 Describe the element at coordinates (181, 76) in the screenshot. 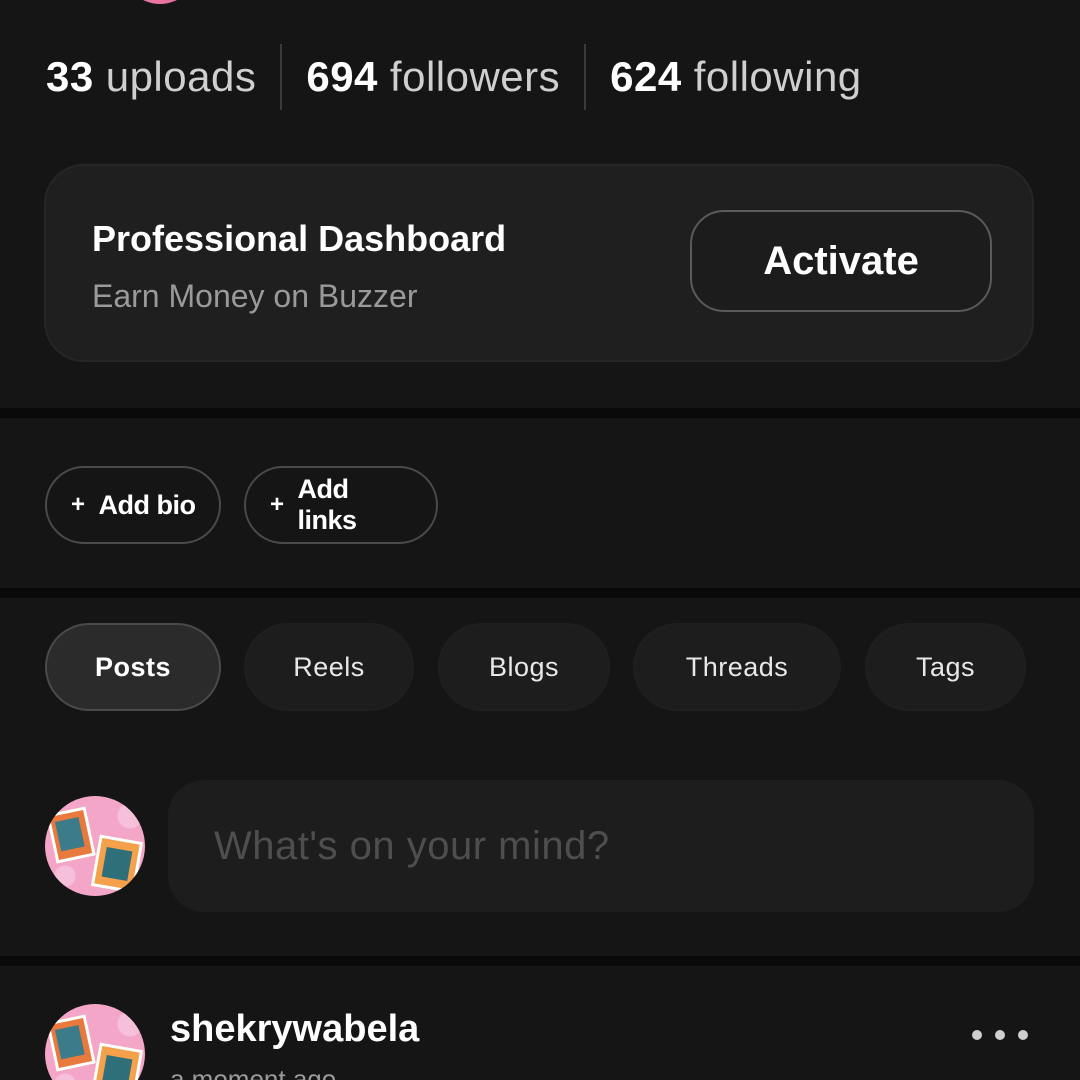

I see `uploads-label: uploads` at that location.